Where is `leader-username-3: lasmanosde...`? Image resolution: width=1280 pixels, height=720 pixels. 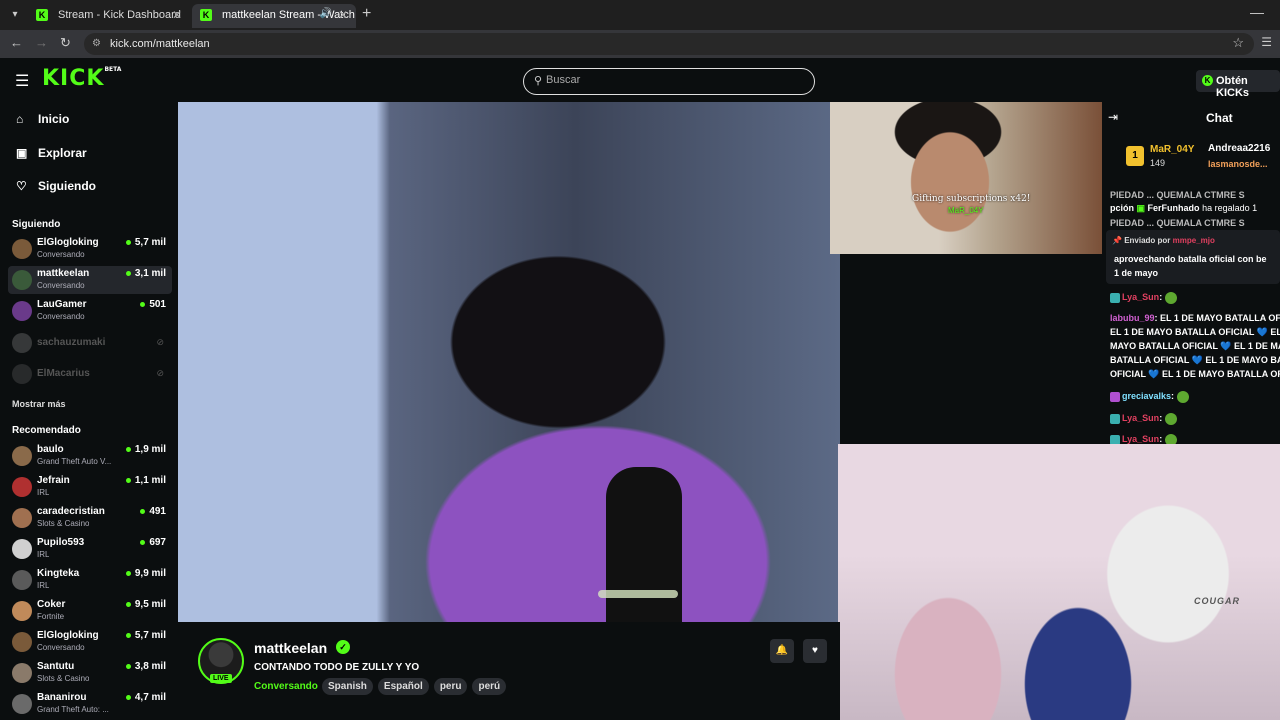 leader-username-3: lasmanosde... is located at coordinates (1238, 164).